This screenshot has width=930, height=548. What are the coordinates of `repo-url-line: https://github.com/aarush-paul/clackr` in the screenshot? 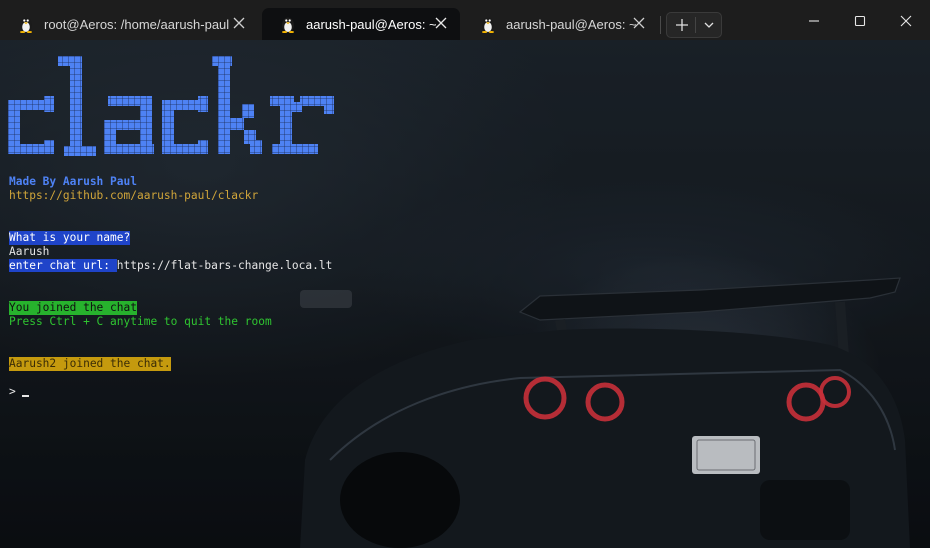 It's located at (134, 195).